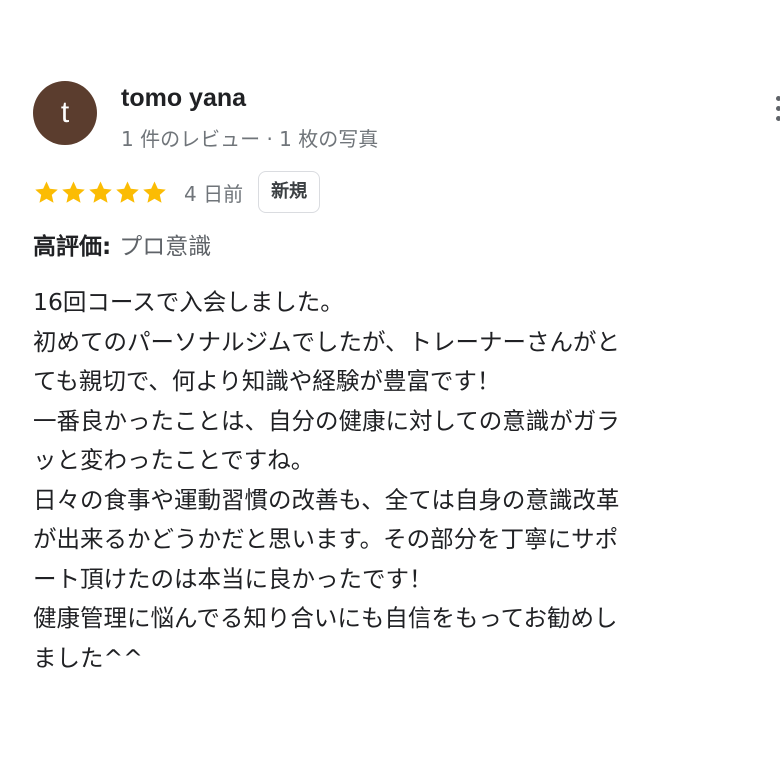 The width and height of the screenshot is (780, 780). I want to click on review-line: 16回コースで入会しました。, so click(188, 302).